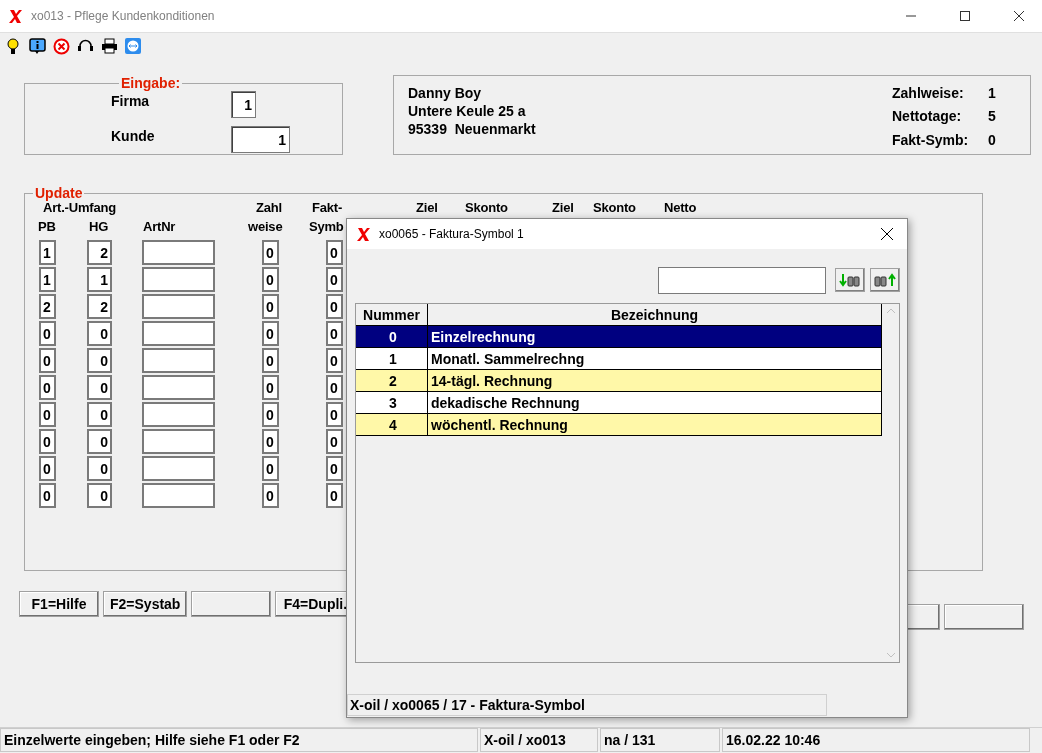  I want to click on search-field, so click(742, 280).